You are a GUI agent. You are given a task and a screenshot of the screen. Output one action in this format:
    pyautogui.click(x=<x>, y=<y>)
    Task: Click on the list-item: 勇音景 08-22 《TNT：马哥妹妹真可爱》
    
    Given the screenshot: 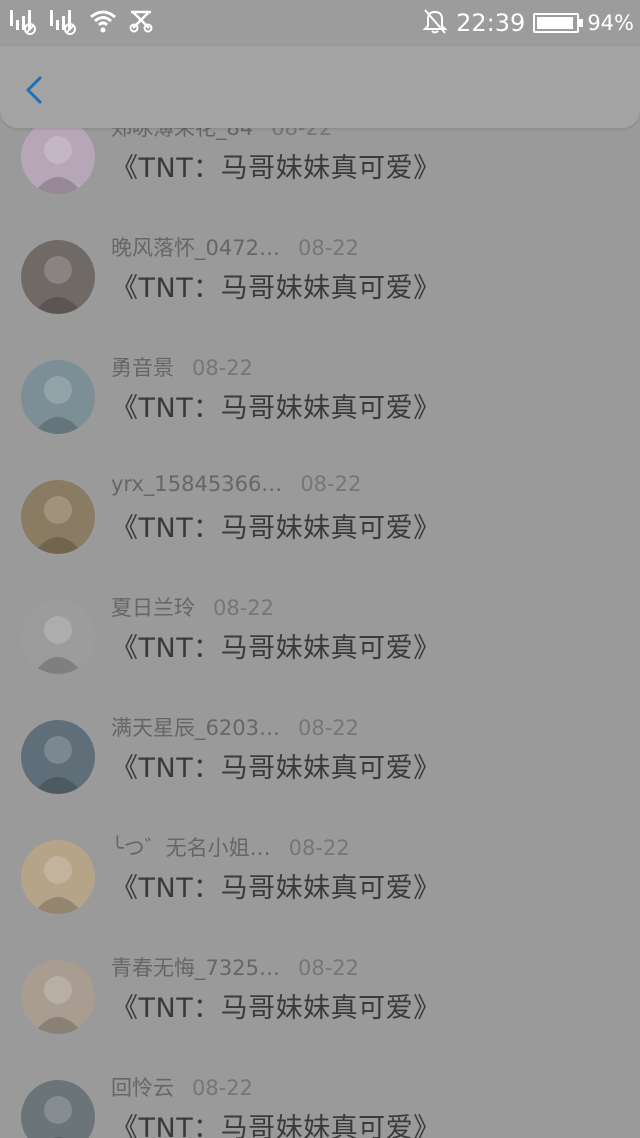 What is the action you would take?
    pyautogui.click(x=320, y=408)
    